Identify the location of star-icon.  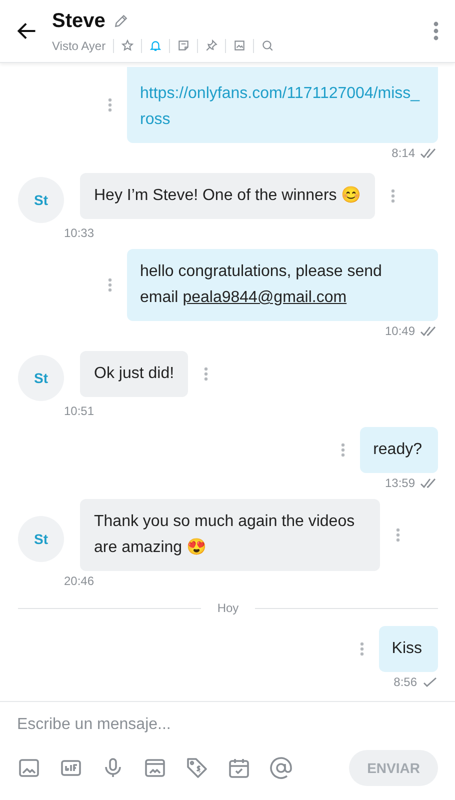
(127, 45).